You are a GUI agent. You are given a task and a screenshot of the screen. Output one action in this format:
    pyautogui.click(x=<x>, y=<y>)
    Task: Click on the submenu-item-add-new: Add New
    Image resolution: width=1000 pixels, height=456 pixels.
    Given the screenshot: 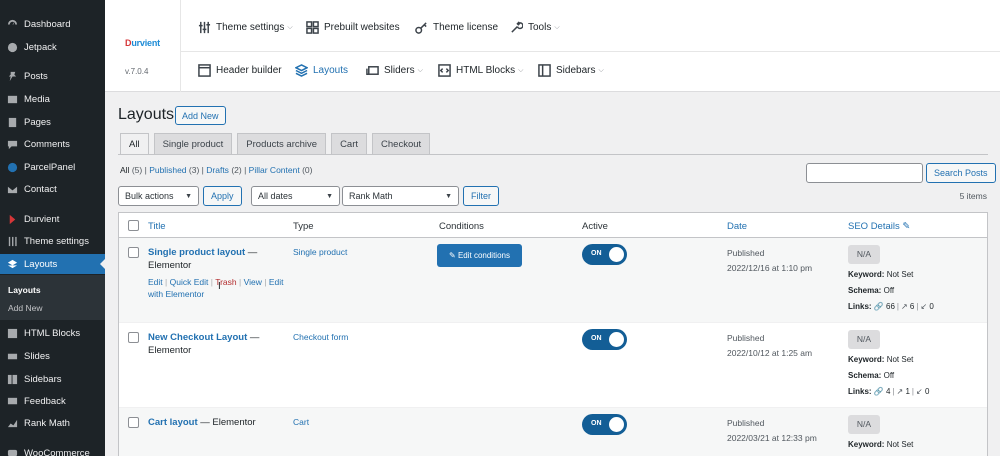 What is the action you would take?
    pyautogui.click(x=25, y=308)
    